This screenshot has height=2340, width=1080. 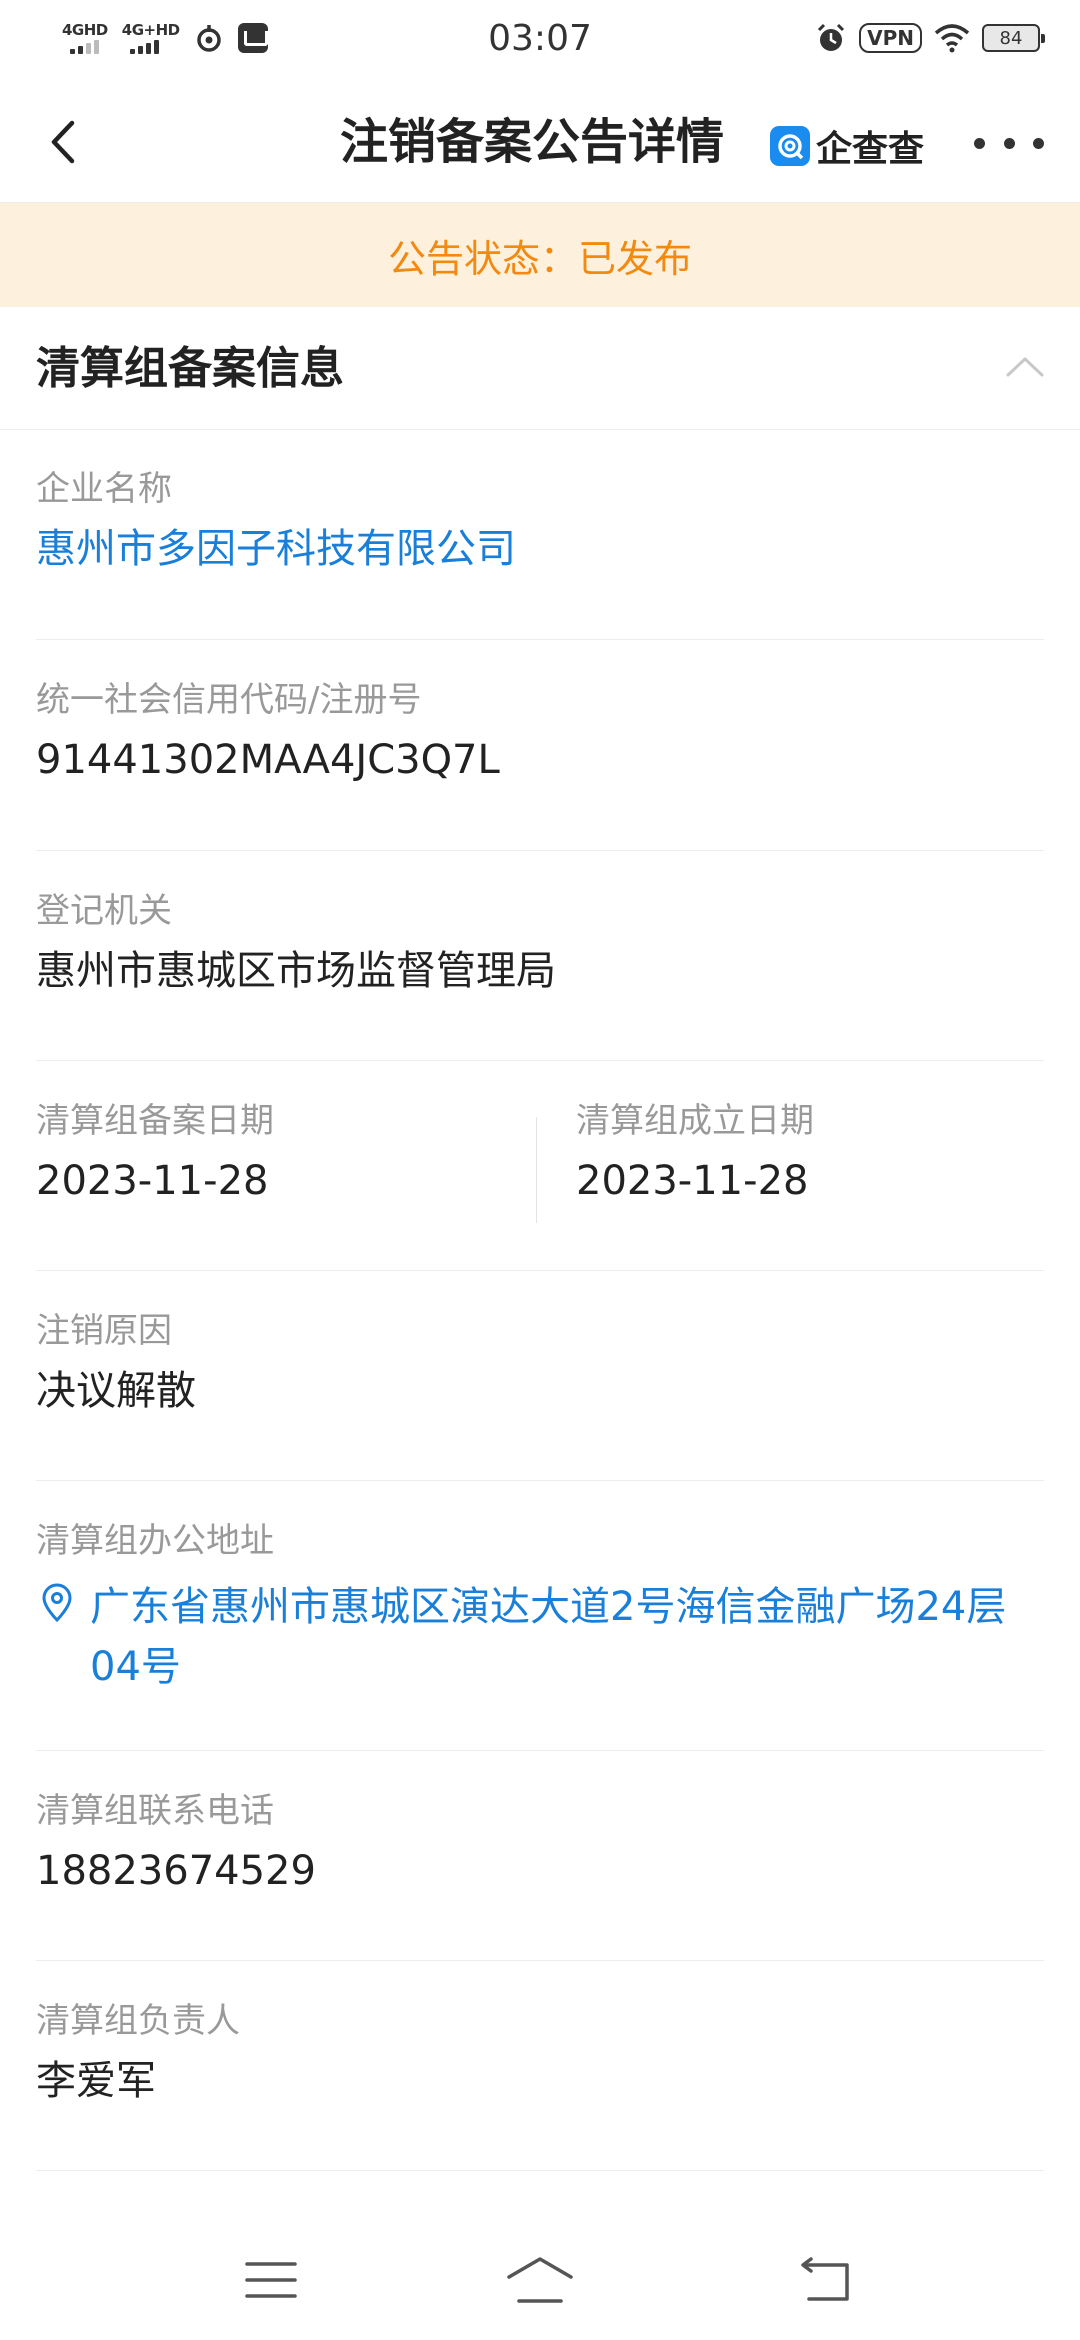 I want to click on field-label: 清算组备案日期, so click(x=155, y=1121).